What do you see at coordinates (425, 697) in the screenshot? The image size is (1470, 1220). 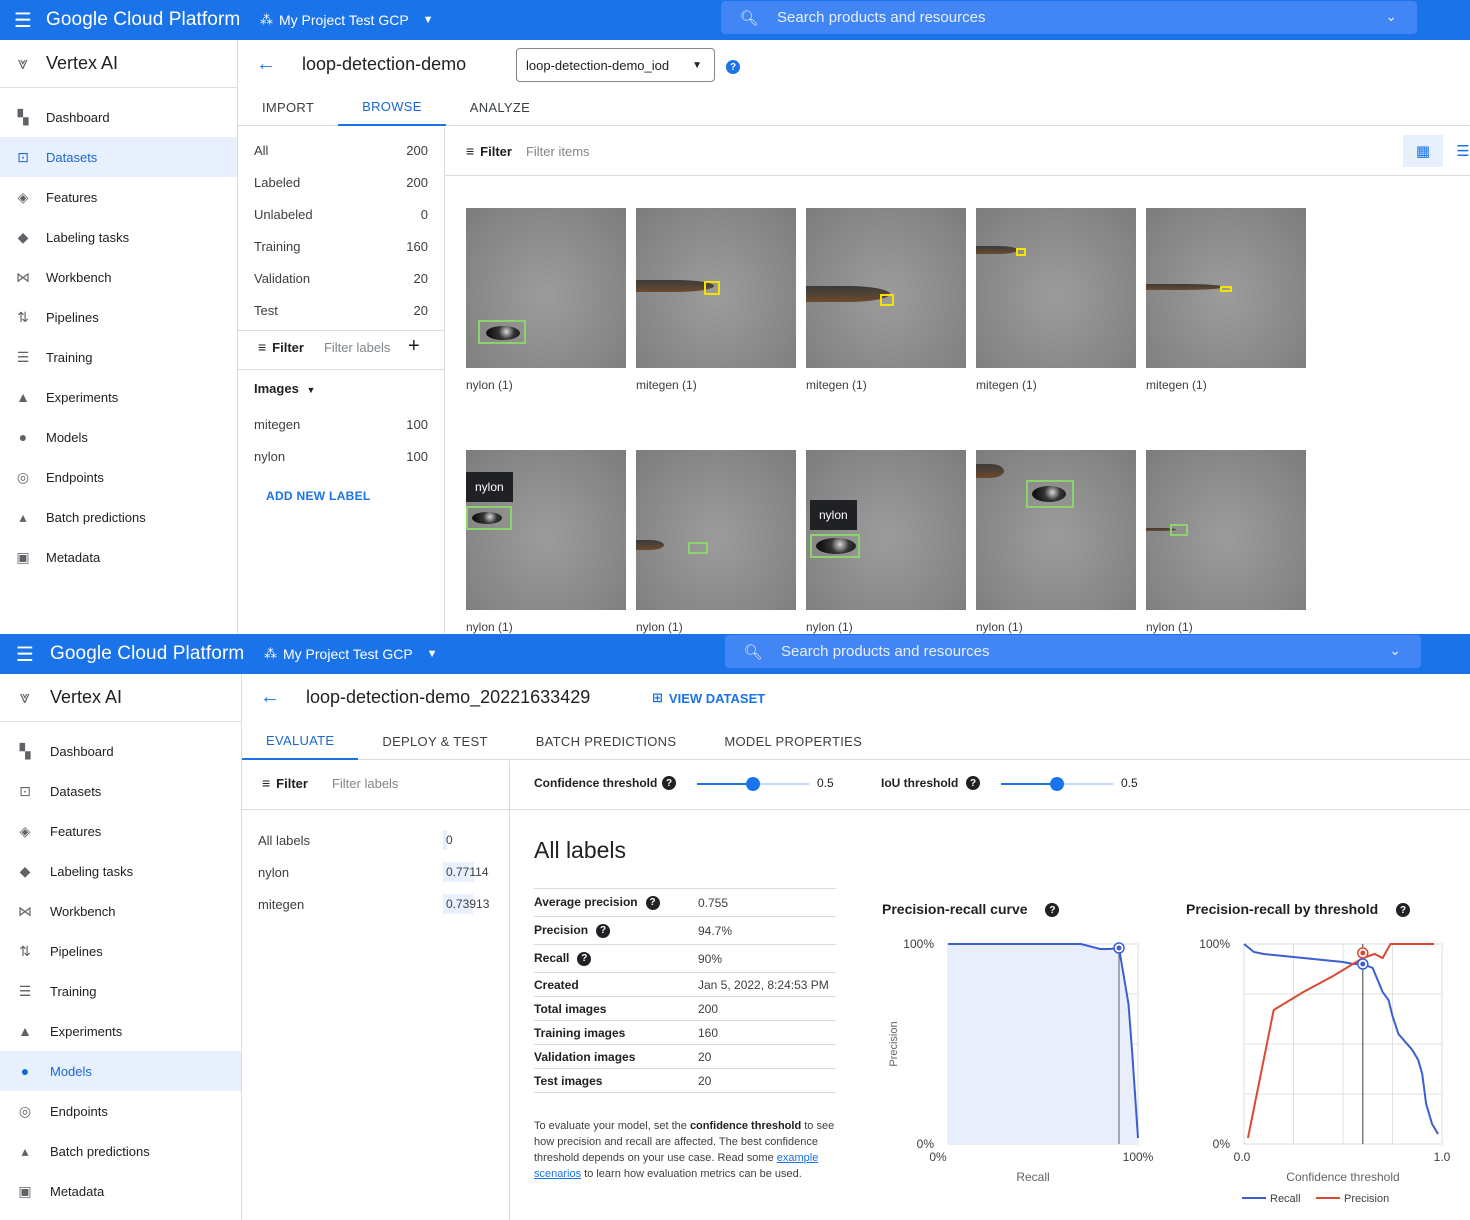 I see `page-header: ← loop-detection-demo_20221633429` at bounding box center [425, 697].